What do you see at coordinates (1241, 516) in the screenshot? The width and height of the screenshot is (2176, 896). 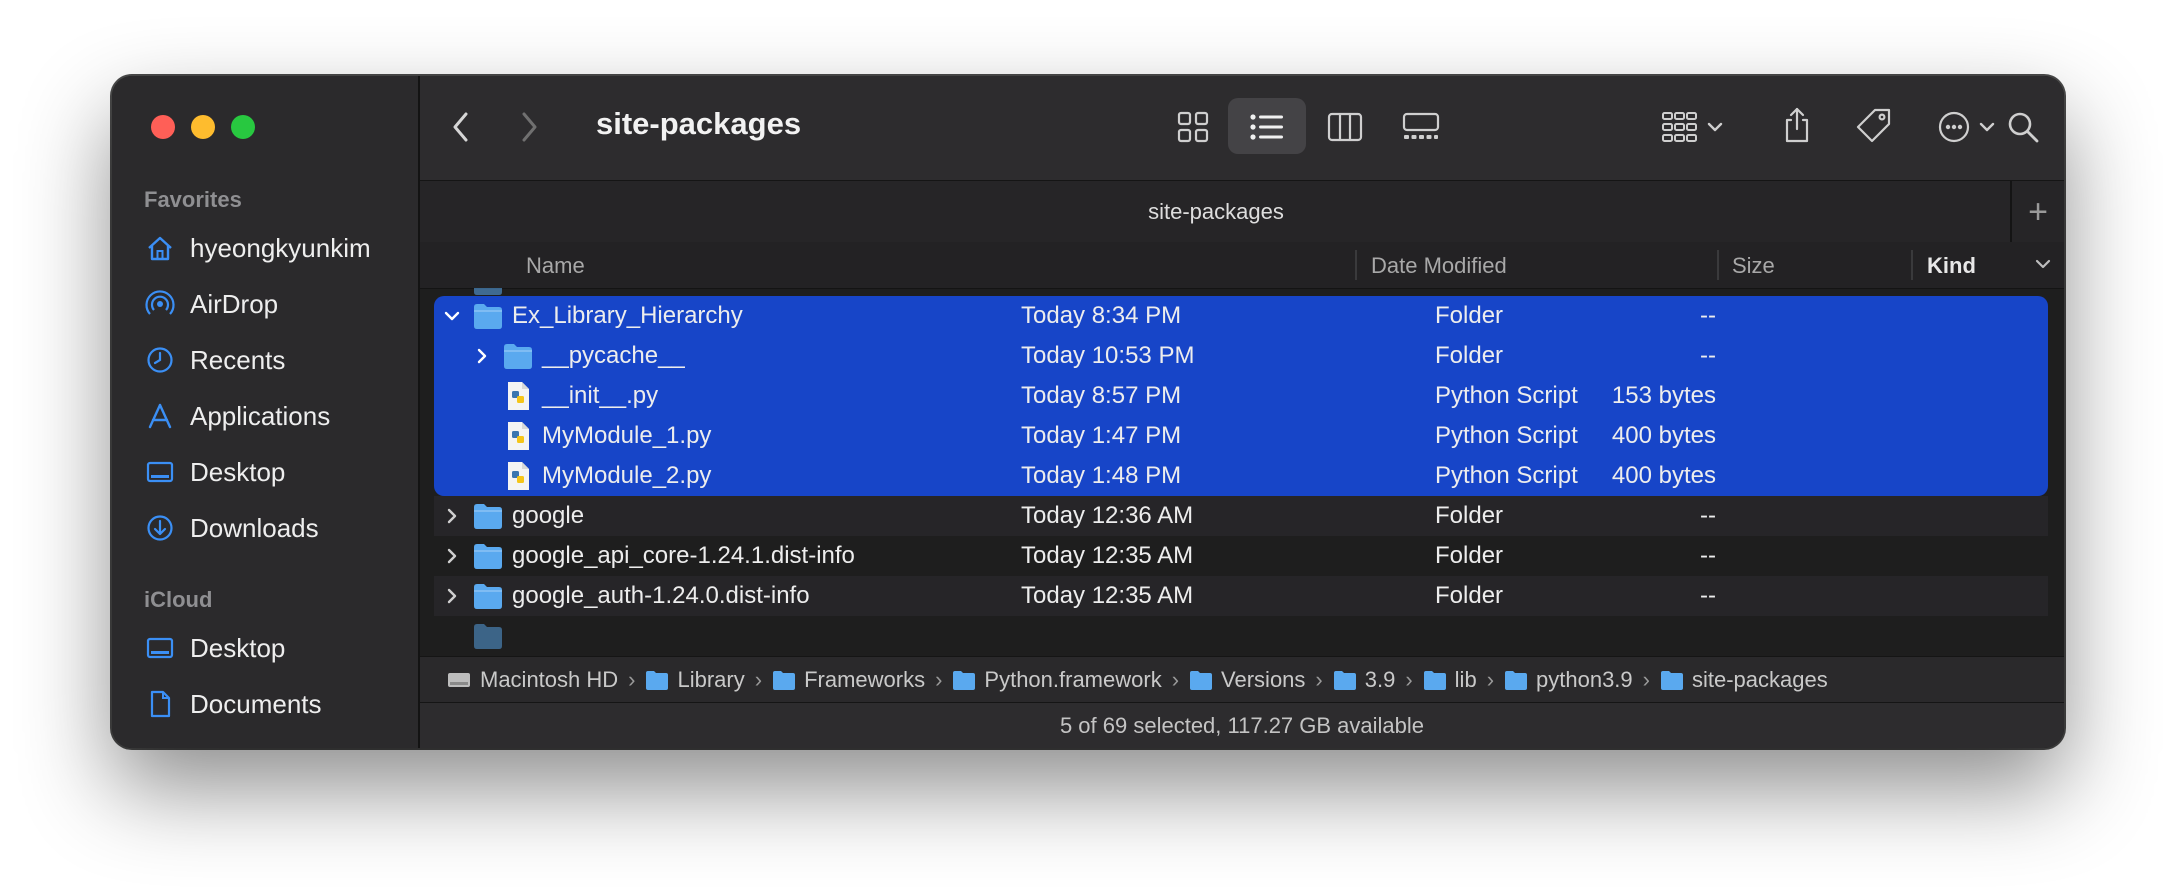 I see `table-row: google Today 12:36 AM -- Folder` at bounding box center [1241, 516].